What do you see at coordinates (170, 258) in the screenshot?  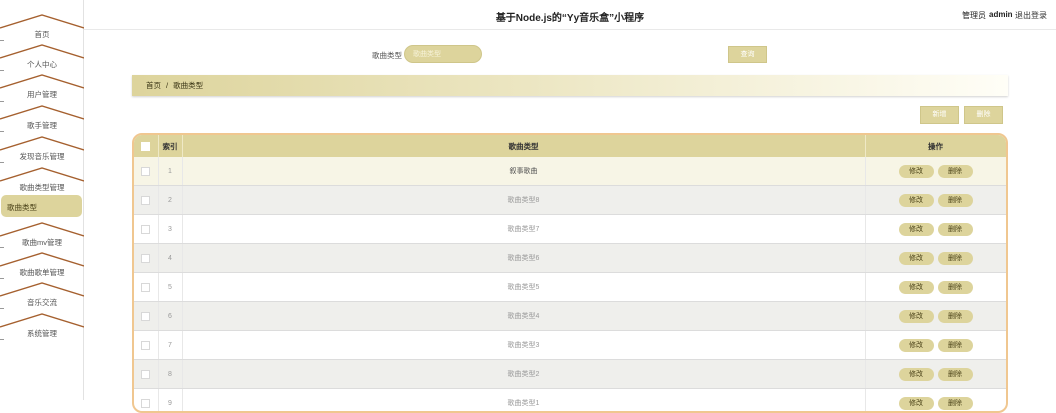 I see `row-index: 4` at bounding box center [170, 258].